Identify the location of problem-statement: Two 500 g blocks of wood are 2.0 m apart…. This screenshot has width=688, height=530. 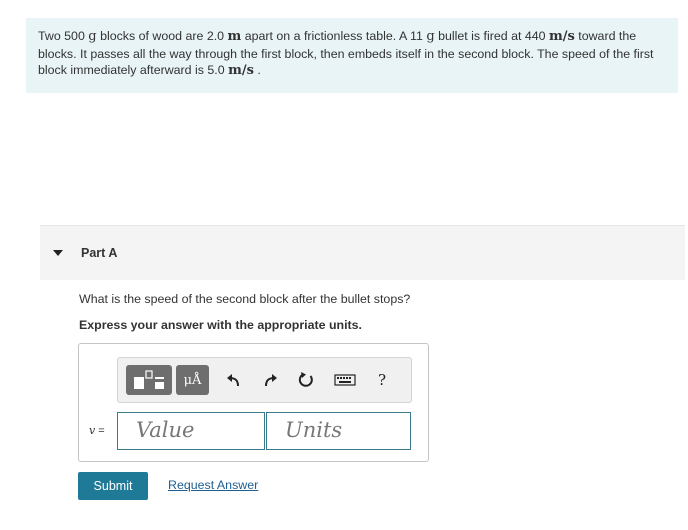
(352, 55).